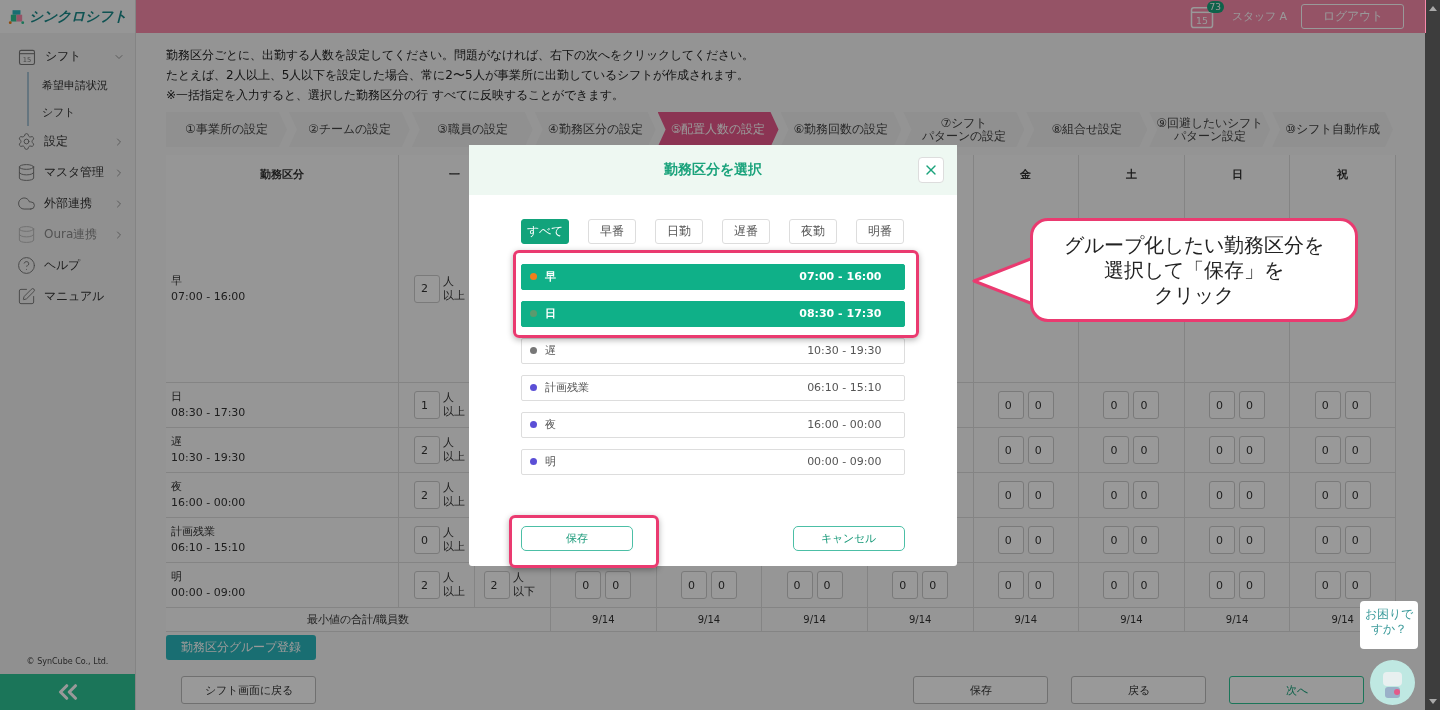 This screenshot has height=710, width=1440. What do you see at coordinates (67, 296) in the screenshot?
I see `sidebar-item: マニュアル` at bounding box center [67, 296].